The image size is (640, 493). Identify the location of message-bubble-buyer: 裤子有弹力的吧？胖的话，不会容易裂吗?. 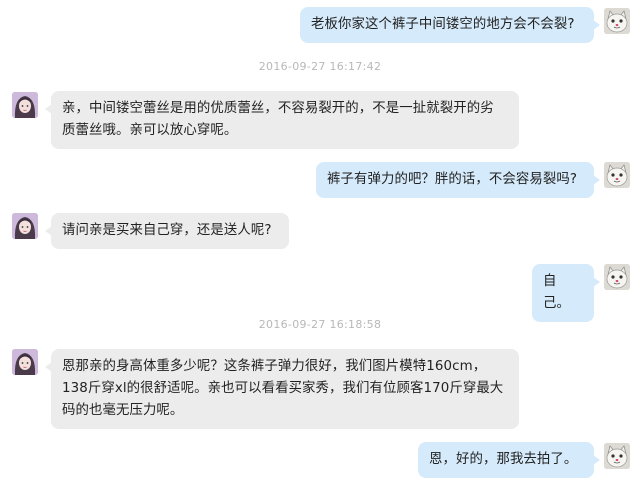
(458, 180).